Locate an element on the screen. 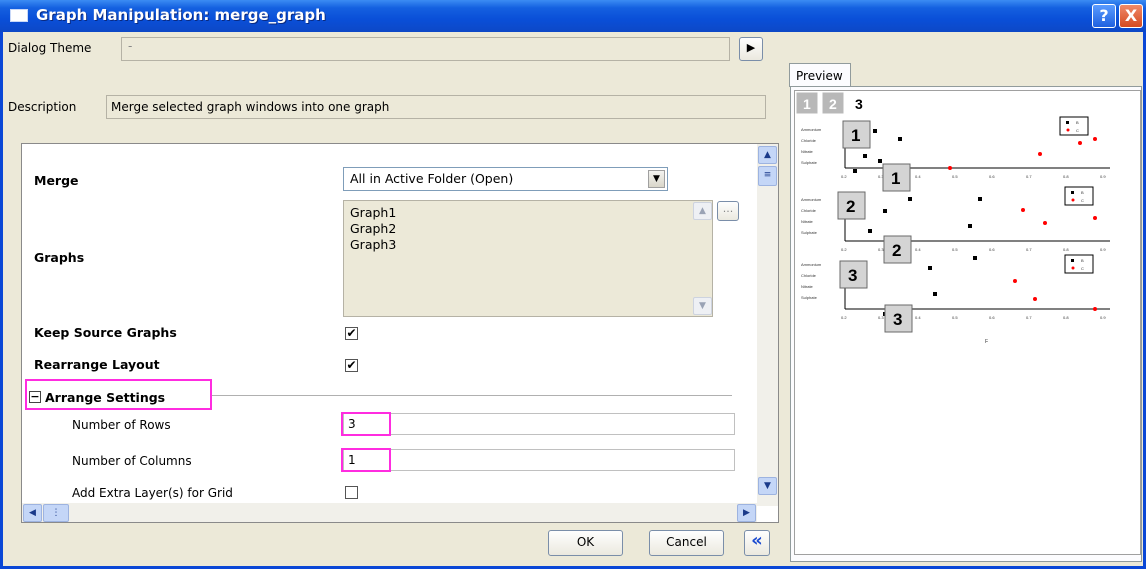 Image resolution: width=1146 pixels, height=569 pixels. preview-page-tab: 1 is located at coordinates (807, 103).